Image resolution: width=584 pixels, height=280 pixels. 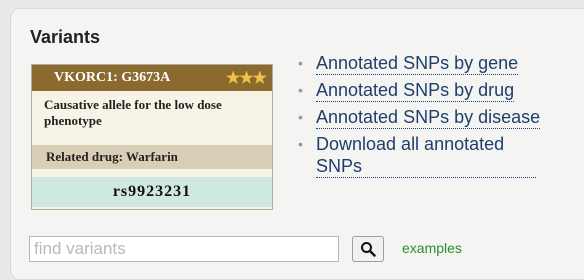 What do you see at coordinates (184, 249) in the screenshot?
I see `search-input` at bounding box center [184, 249].